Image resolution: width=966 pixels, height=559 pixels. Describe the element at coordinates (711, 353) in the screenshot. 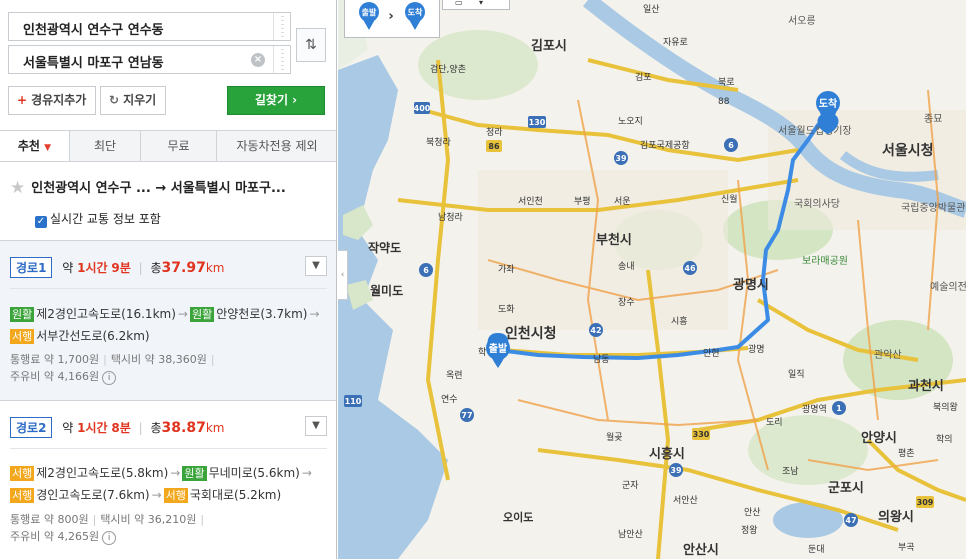

I see `ic-label: 안현` at that location.